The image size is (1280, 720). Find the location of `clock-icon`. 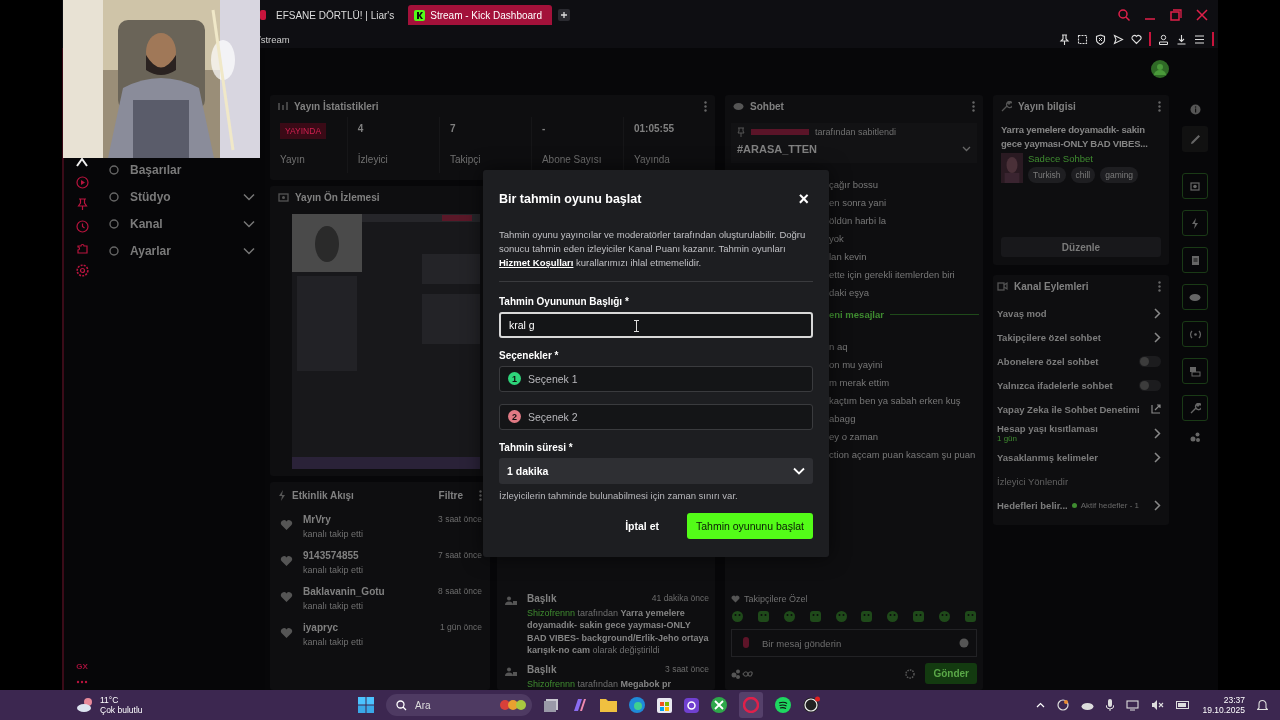

clock-icon is located at coordinates (82, 226).